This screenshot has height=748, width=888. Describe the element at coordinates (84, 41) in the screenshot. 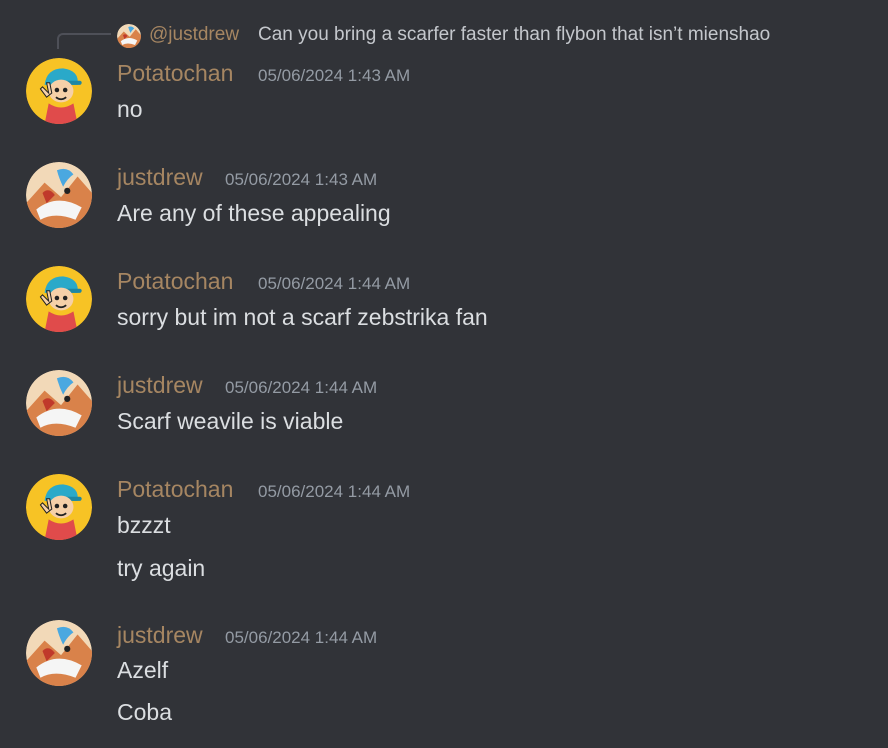

I see `reply-spine` at that location.